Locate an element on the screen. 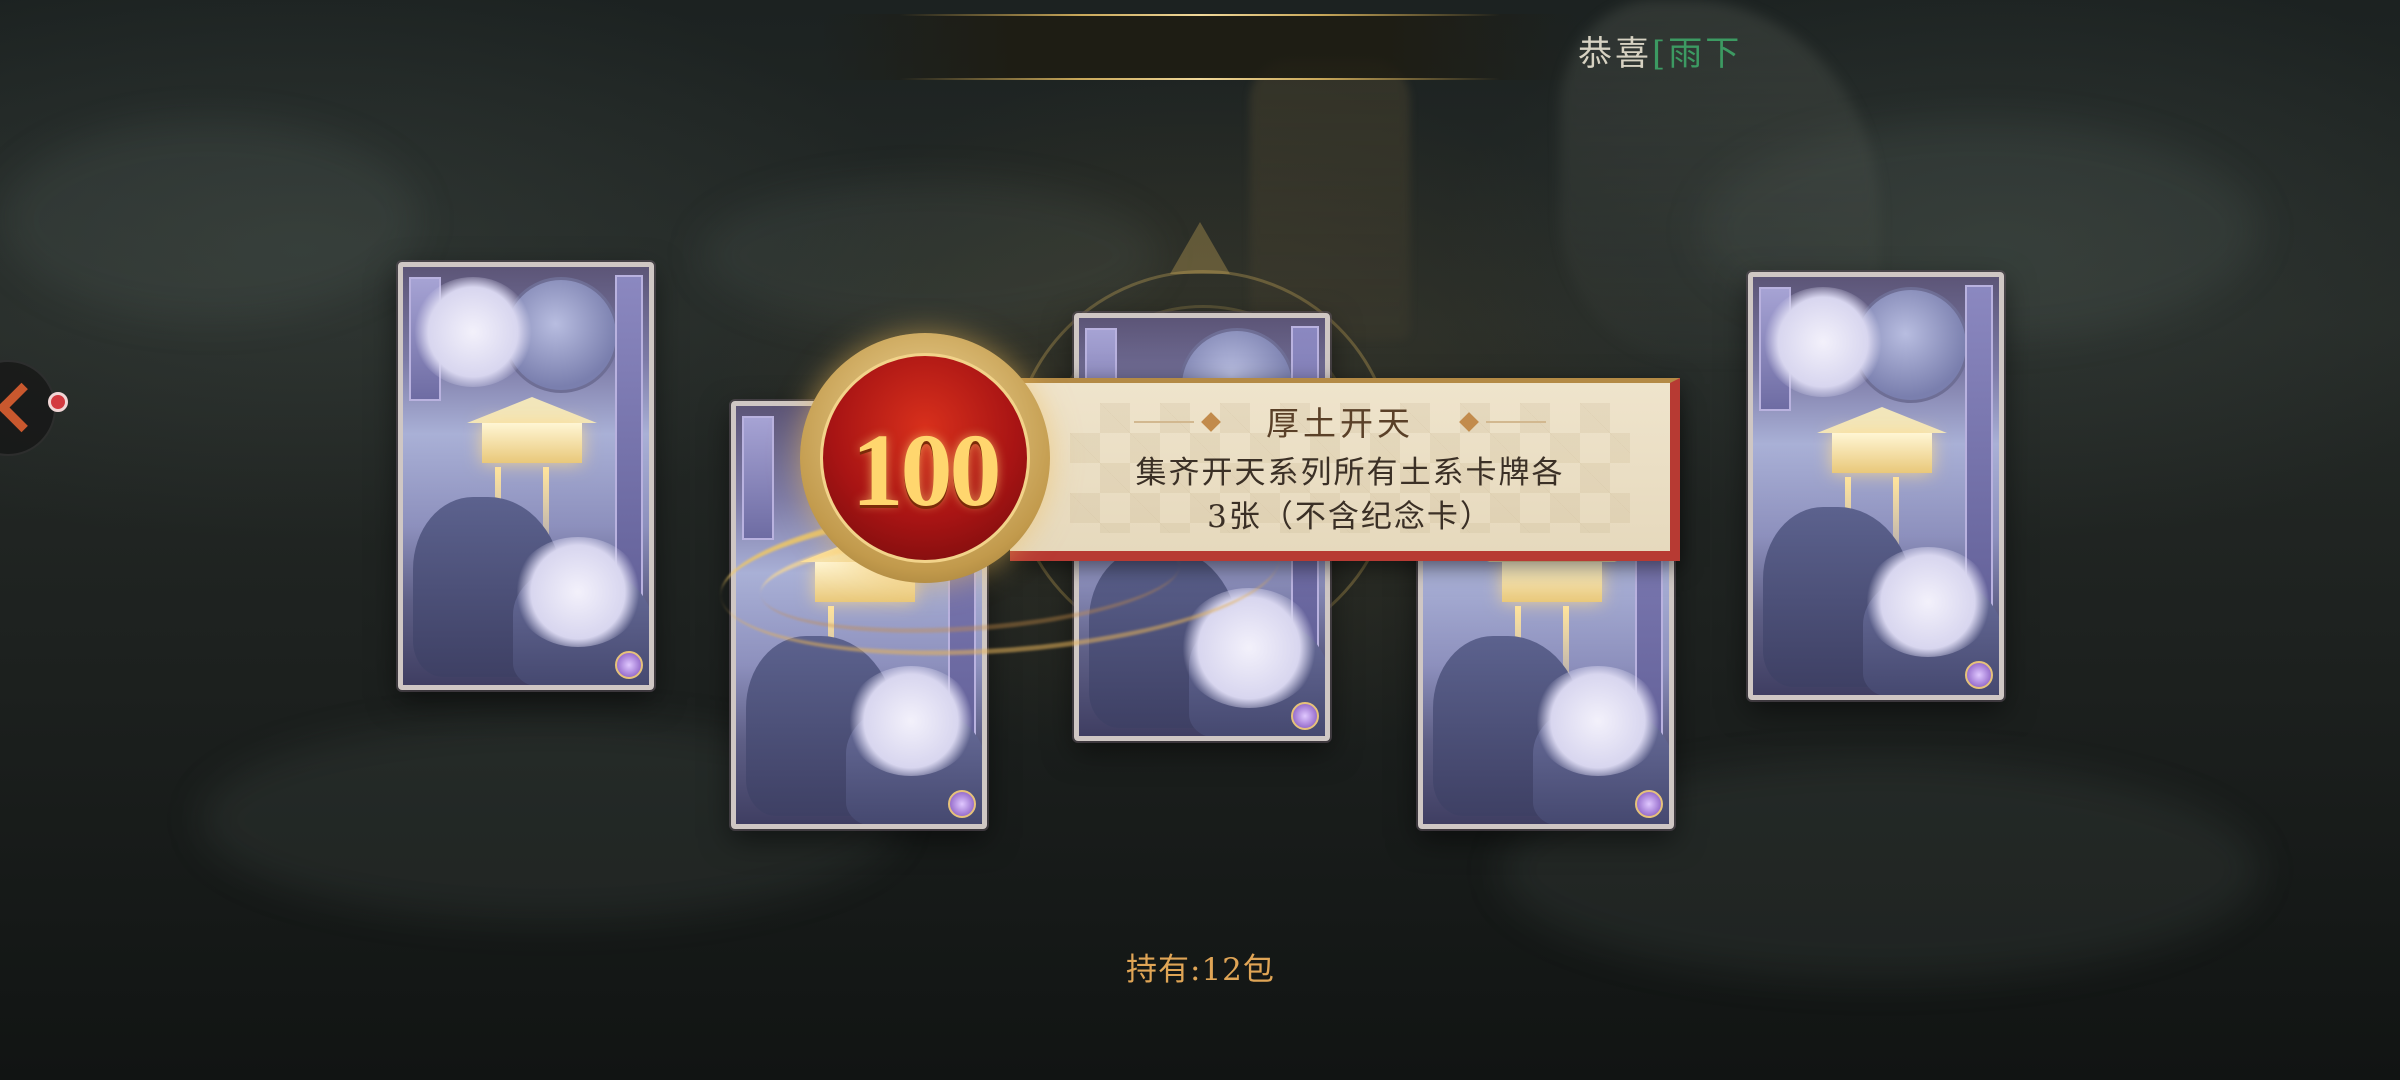 This screenshot has height=1080, width=2400. description-line-1: 集齐开天系列所有土系卡牌各 is located at coordinates (1350, 473).